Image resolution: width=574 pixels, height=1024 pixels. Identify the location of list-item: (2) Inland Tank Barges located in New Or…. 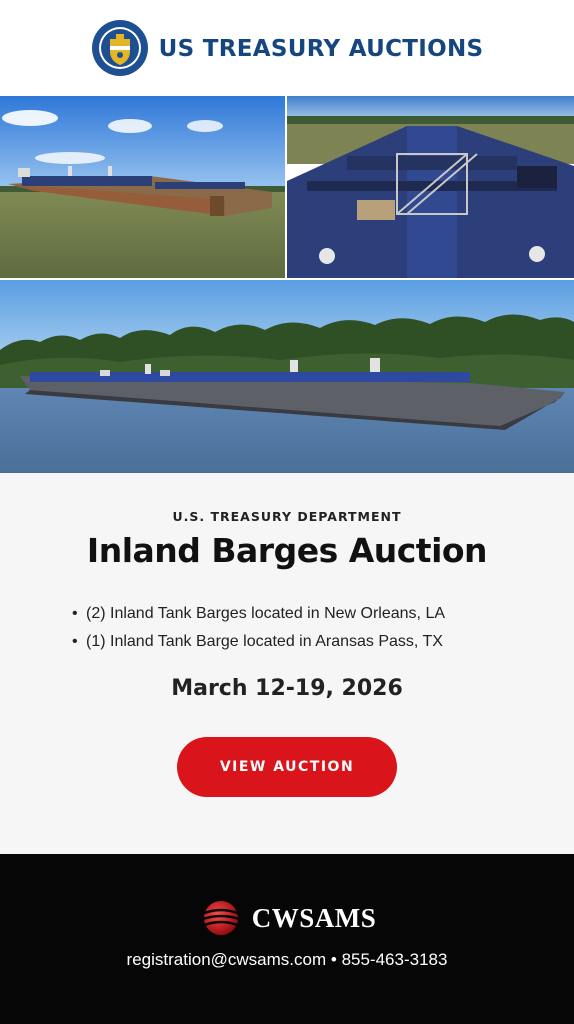
(258, 614).